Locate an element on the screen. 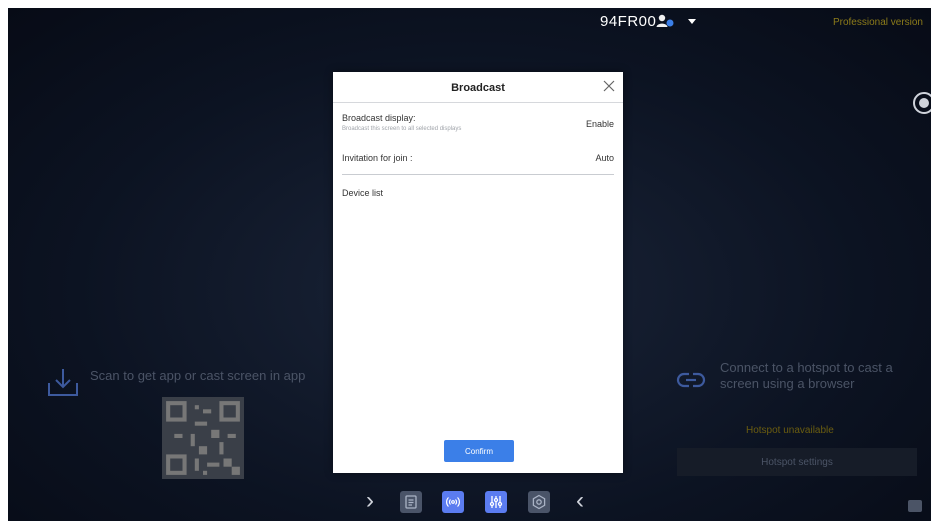 The width and height of the screenshot is (939, 529). cast-icon is located at coordinates (915, 506).